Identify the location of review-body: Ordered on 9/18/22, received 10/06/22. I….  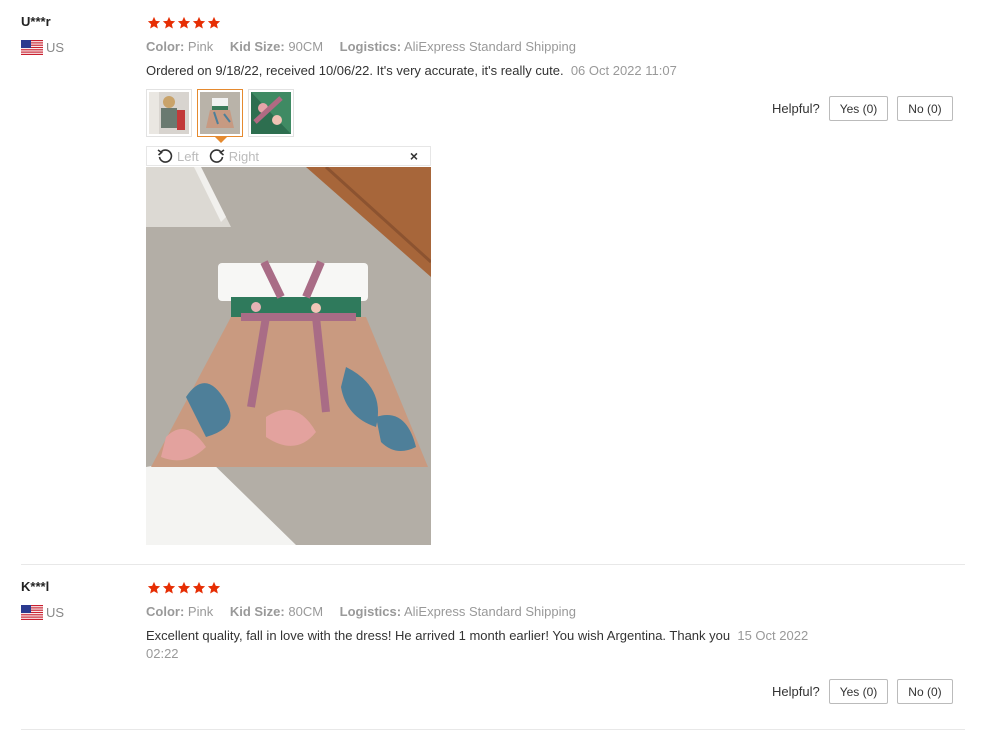
(355, 70).